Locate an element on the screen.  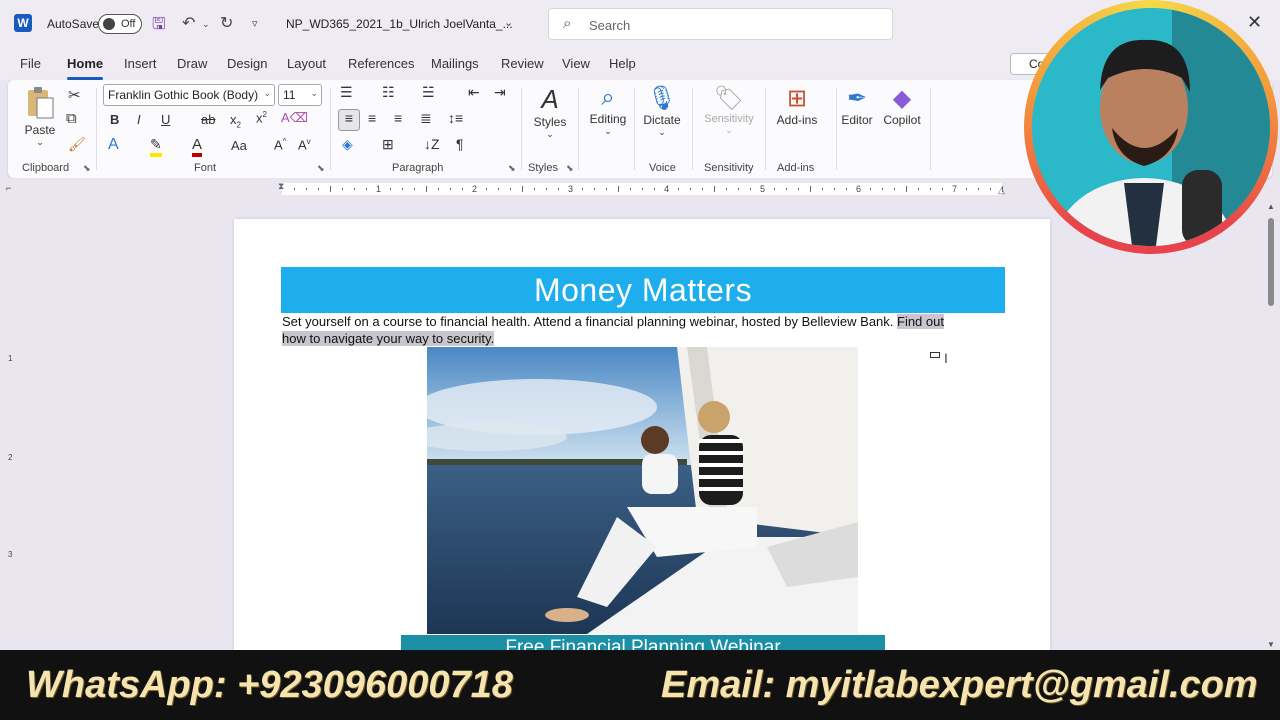
align-left-icon: ≡ is located at coordinates (349, 120).